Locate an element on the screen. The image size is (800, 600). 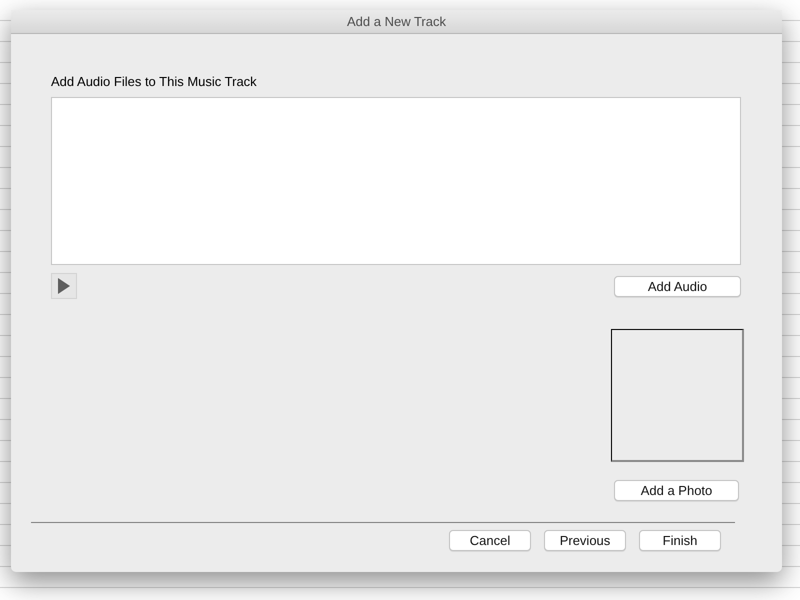
play-button is located at coordinates (64, 286).